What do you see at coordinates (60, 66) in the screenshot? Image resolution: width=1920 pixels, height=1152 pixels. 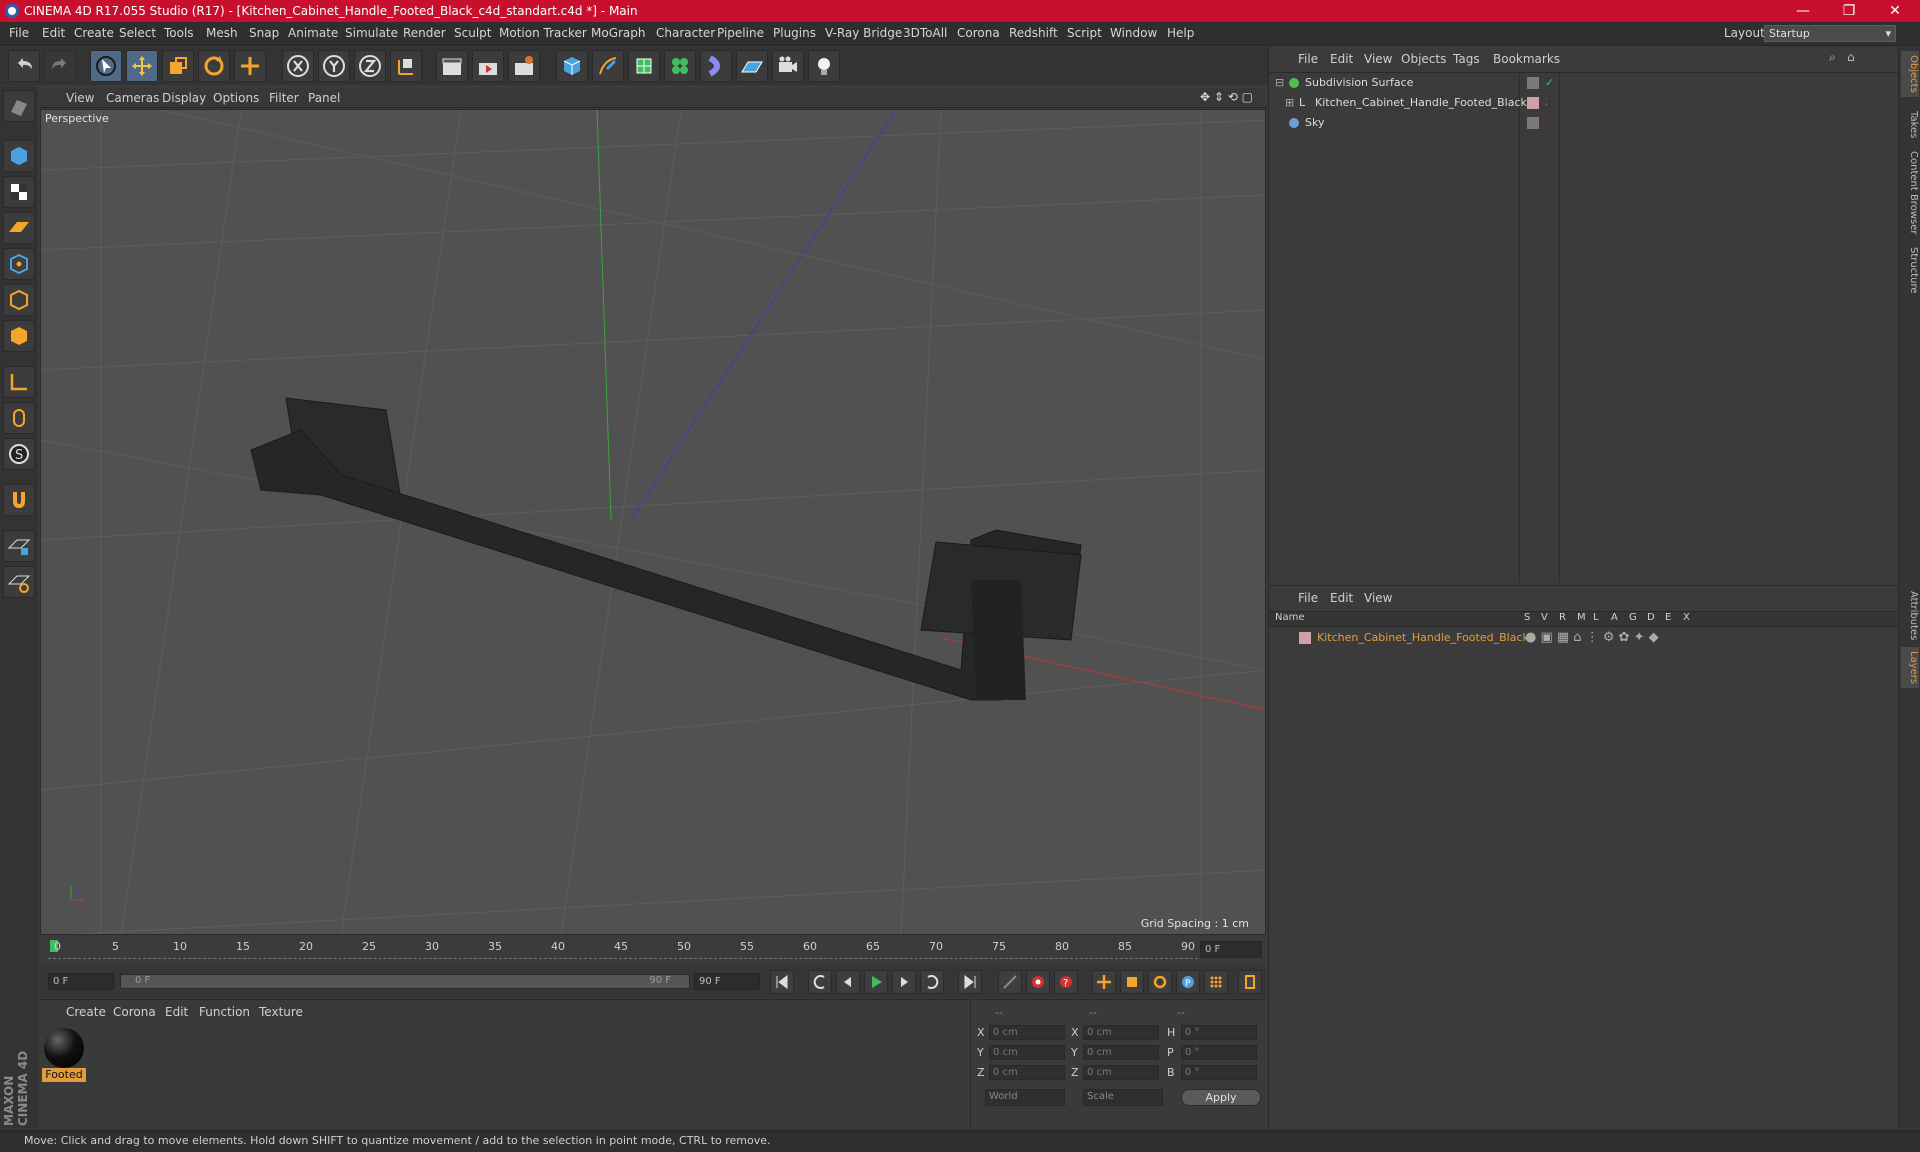 I see `redo-button` at bounding box center [60, 66].